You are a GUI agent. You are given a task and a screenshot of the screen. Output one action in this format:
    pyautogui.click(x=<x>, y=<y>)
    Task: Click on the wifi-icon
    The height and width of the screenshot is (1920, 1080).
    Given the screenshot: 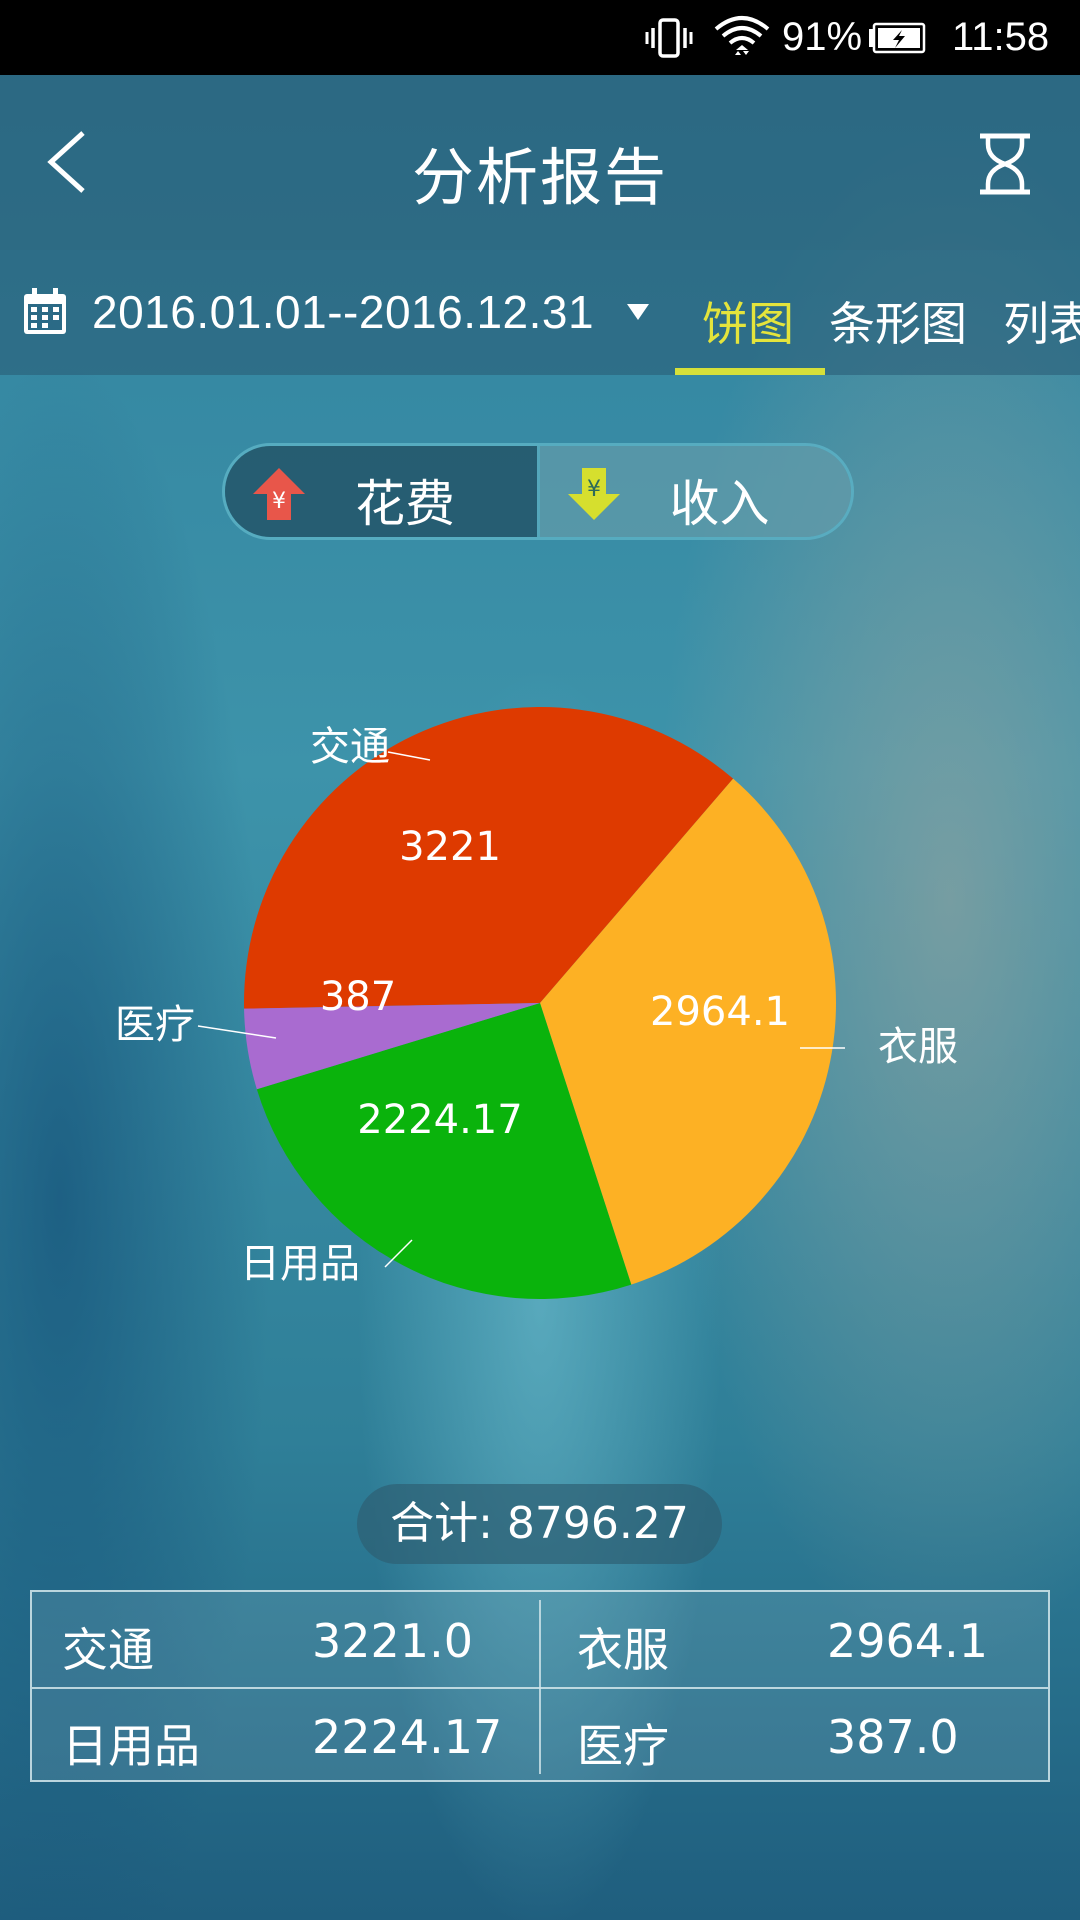 What is the action you would take?
    pyautogui.click(x=742, y=37)
    